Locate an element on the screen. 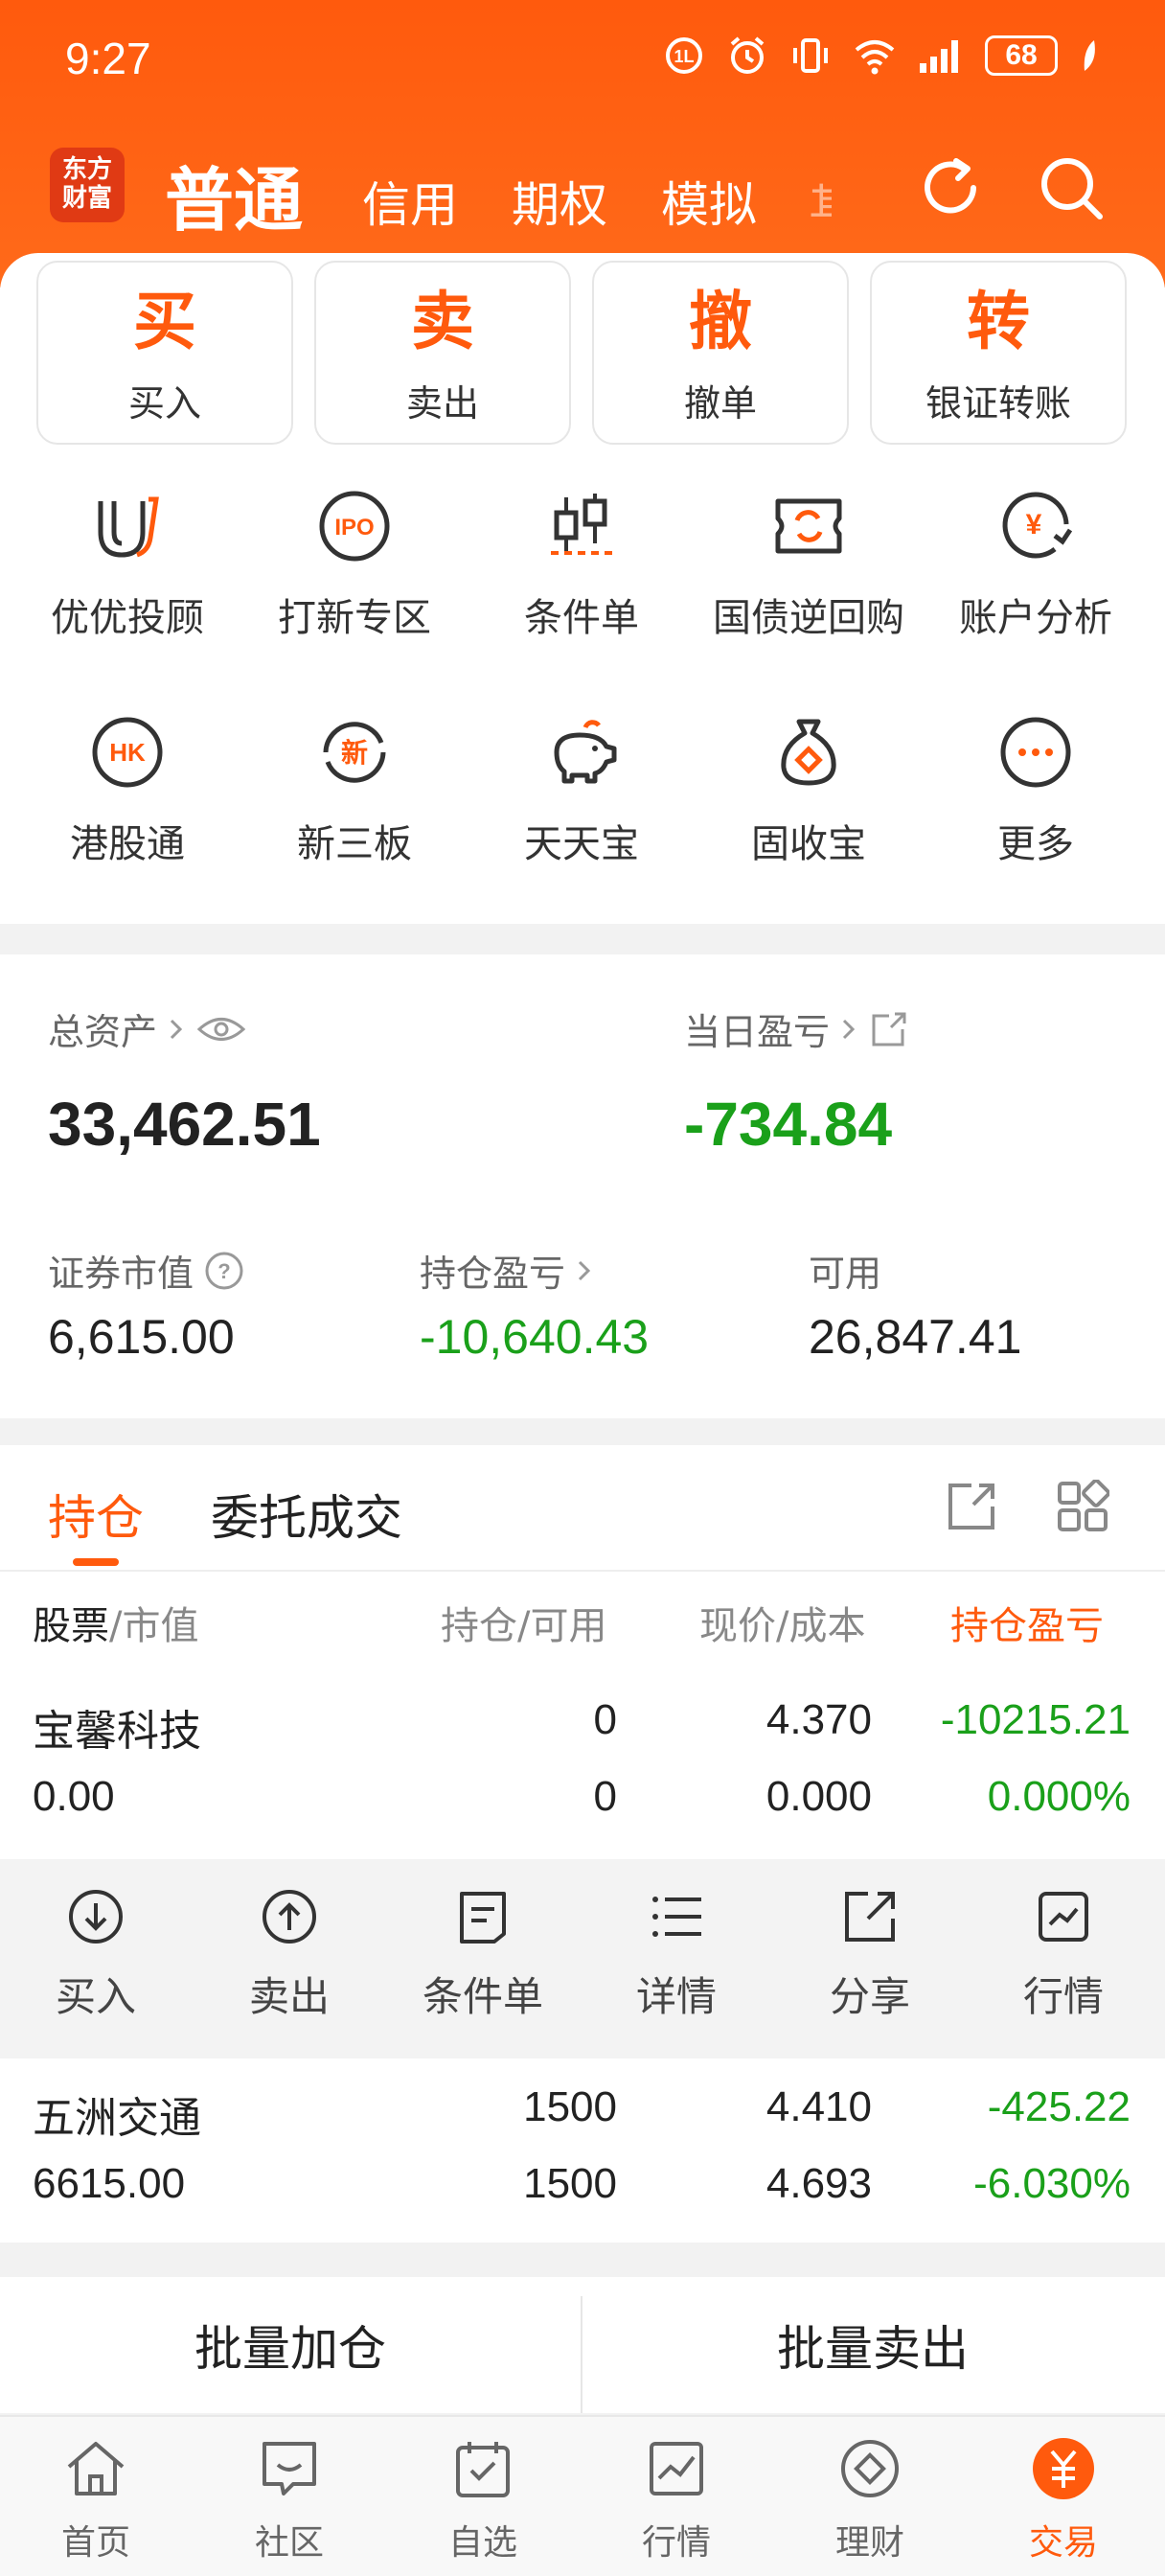 The height and width of the screenshot is (2576, 1165). sell-button: 卖 卖出 is located at coordinates (442, 353).